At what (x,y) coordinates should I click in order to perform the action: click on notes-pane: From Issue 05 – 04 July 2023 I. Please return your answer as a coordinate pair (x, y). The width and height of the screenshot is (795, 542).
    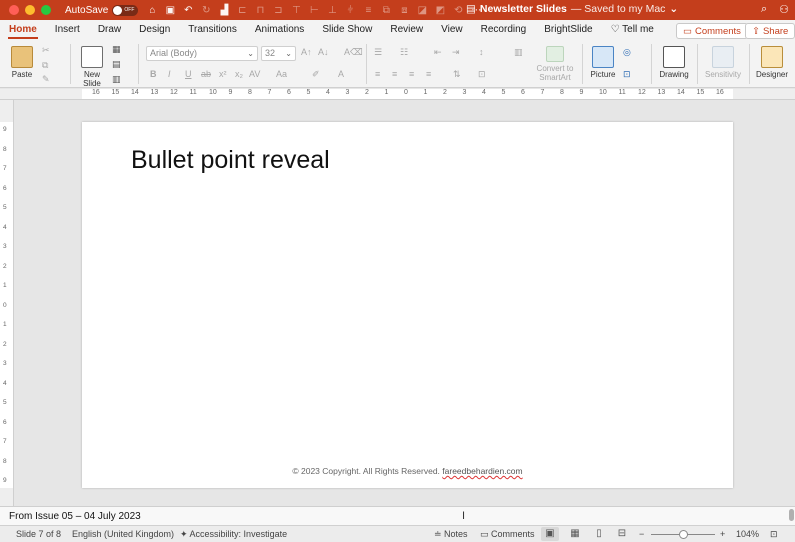
    Looking at the image, I should click on (397, 515).